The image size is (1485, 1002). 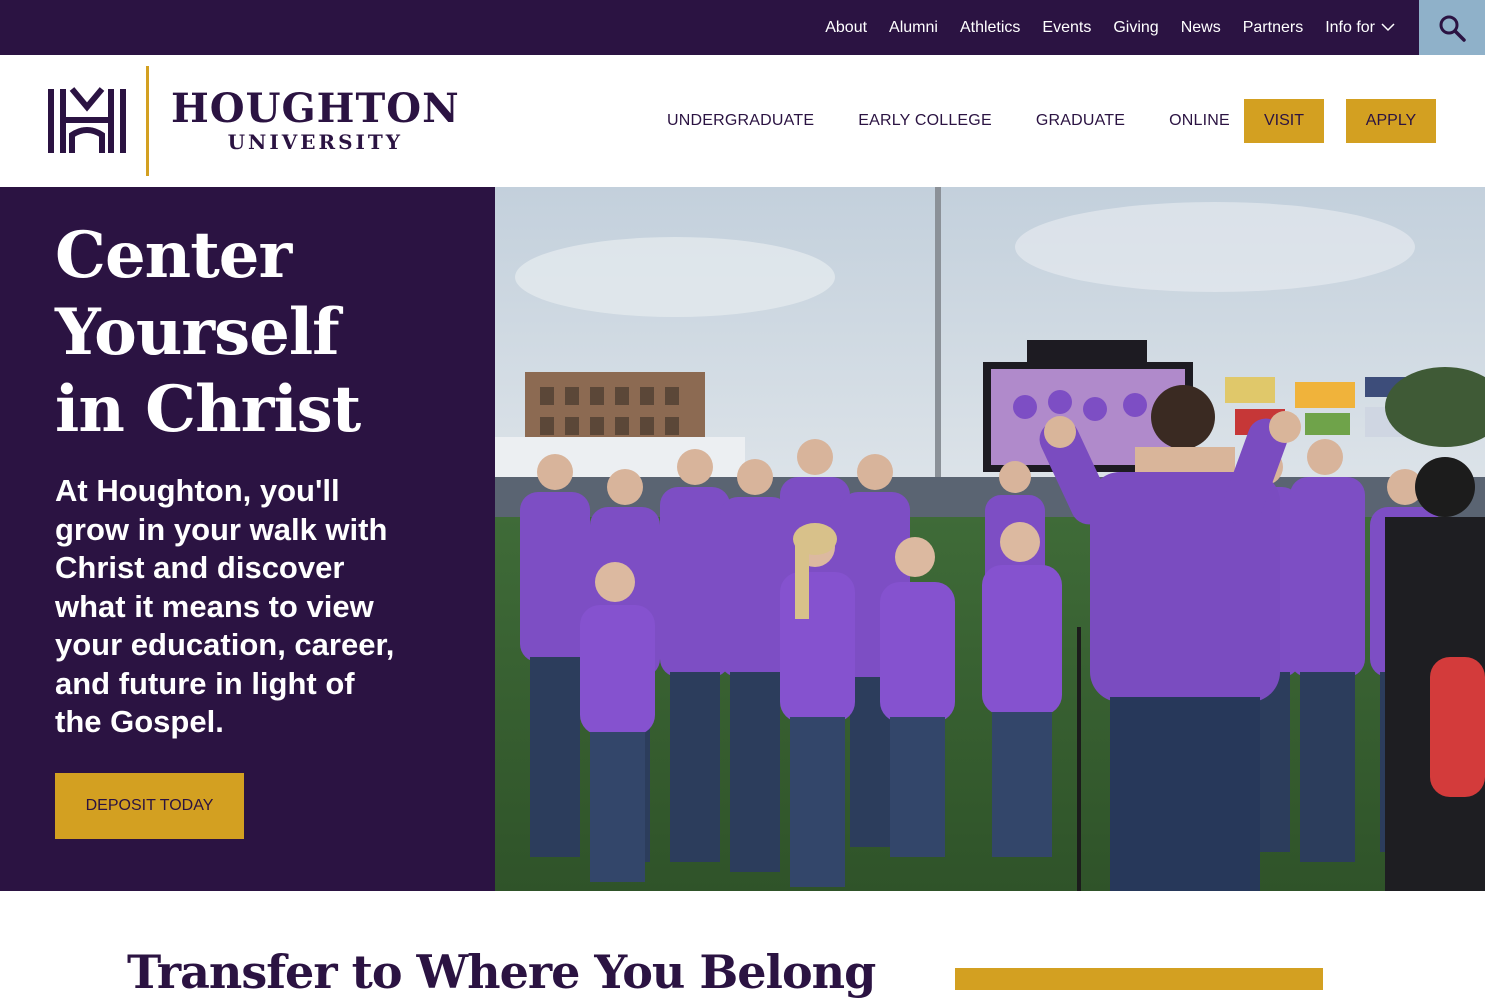 I want to click on info-for-label: Info for, so click(x=1350, y=27).